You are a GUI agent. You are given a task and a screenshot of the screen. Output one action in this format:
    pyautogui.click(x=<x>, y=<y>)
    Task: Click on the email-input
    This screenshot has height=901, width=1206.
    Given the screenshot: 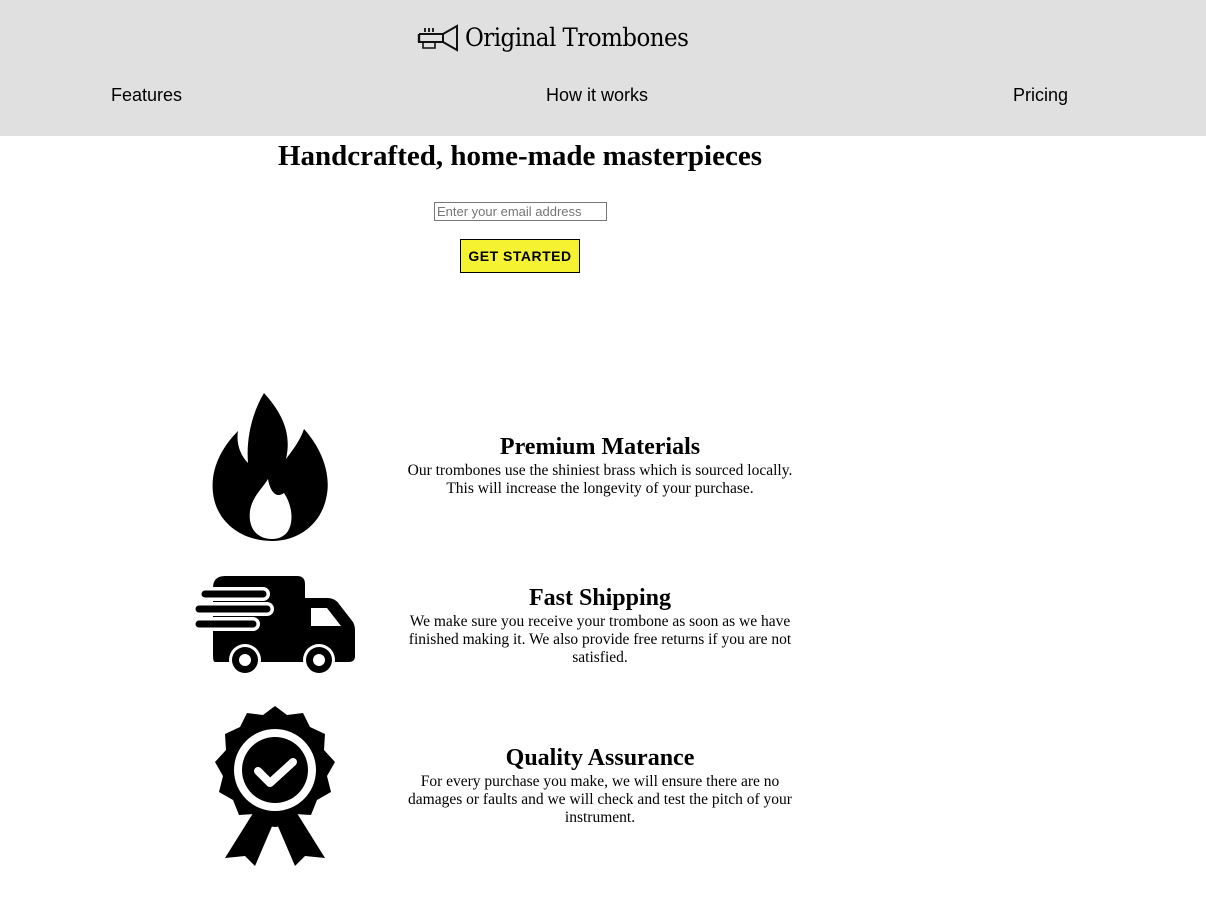 What is the action you would take?
    pyautogui.click(x=520, y=211)
    